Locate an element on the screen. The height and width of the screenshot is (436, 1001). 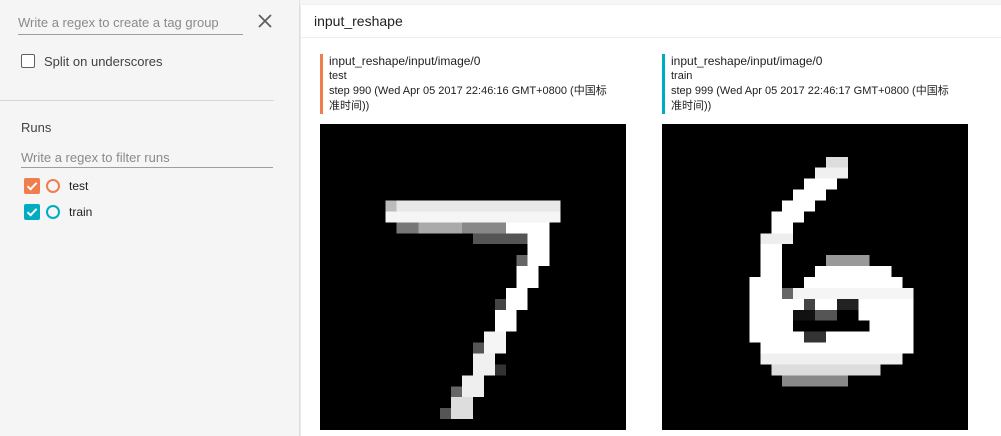
close-icon is located at coordinates (265, 21).